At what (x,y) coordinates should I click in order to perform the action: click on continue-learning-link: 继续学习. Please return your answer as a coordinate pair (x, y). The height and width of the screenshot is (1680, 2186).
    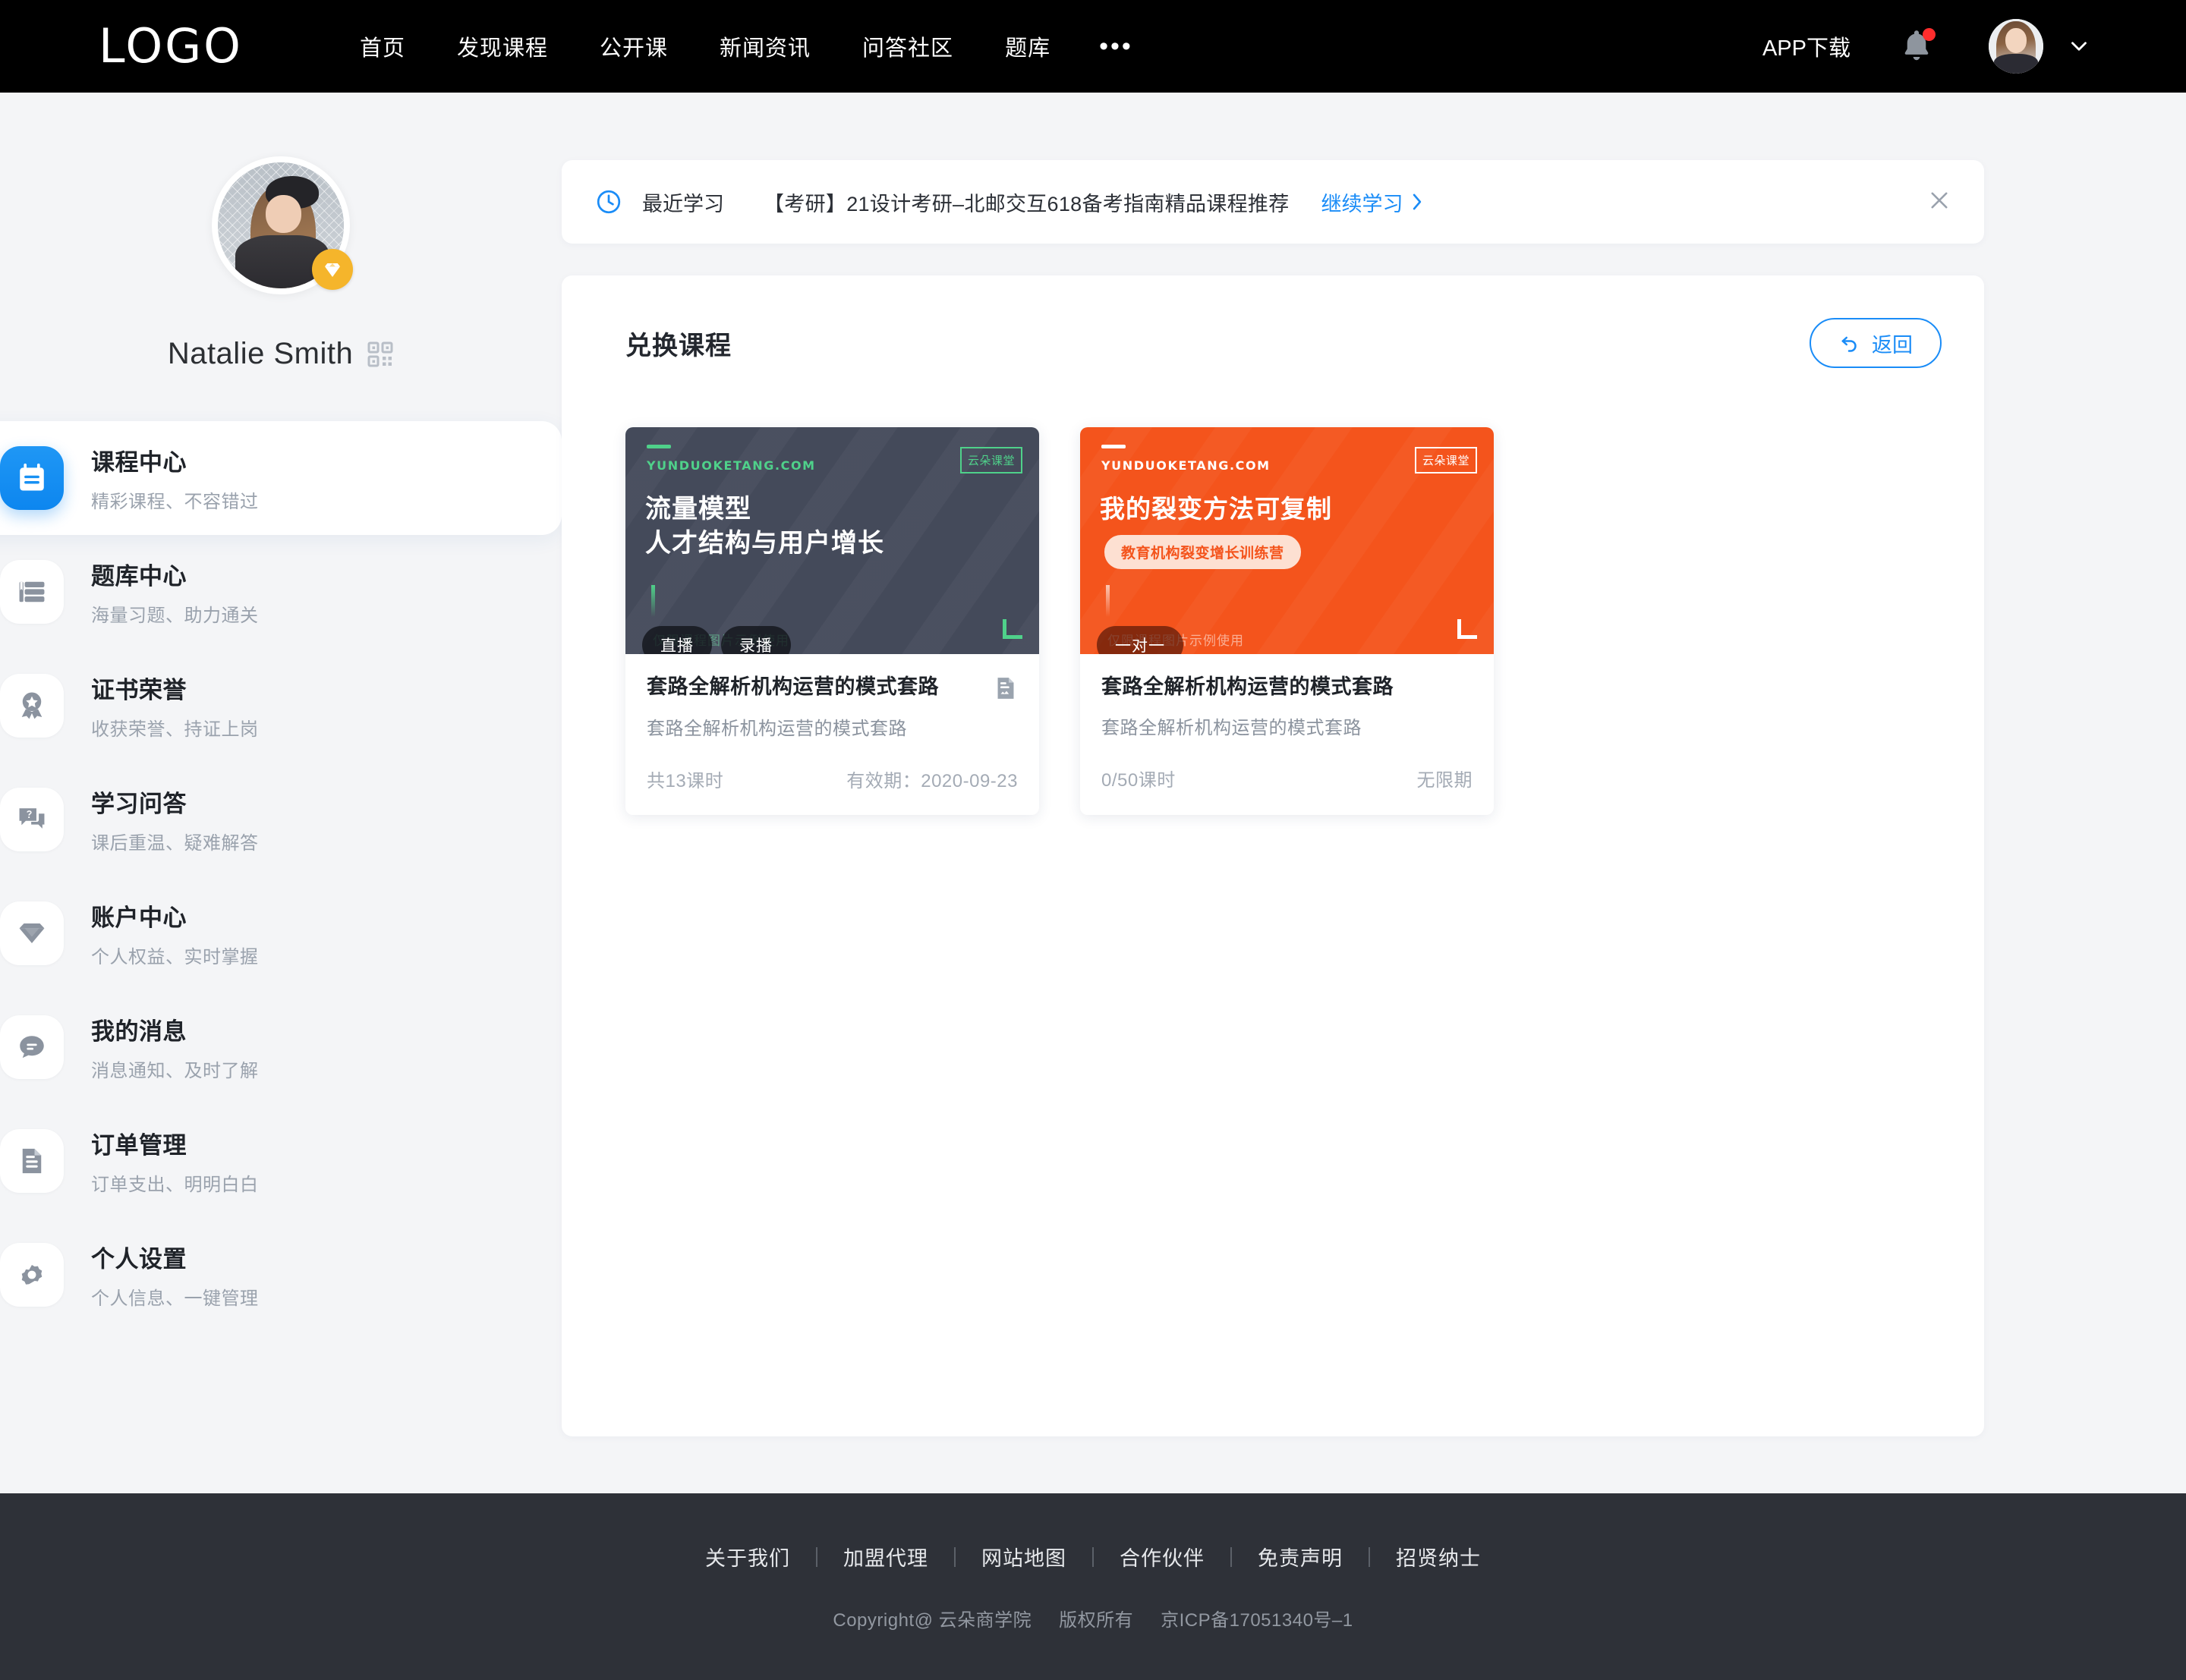
    Looking at the image, I should click on (1373, 202).